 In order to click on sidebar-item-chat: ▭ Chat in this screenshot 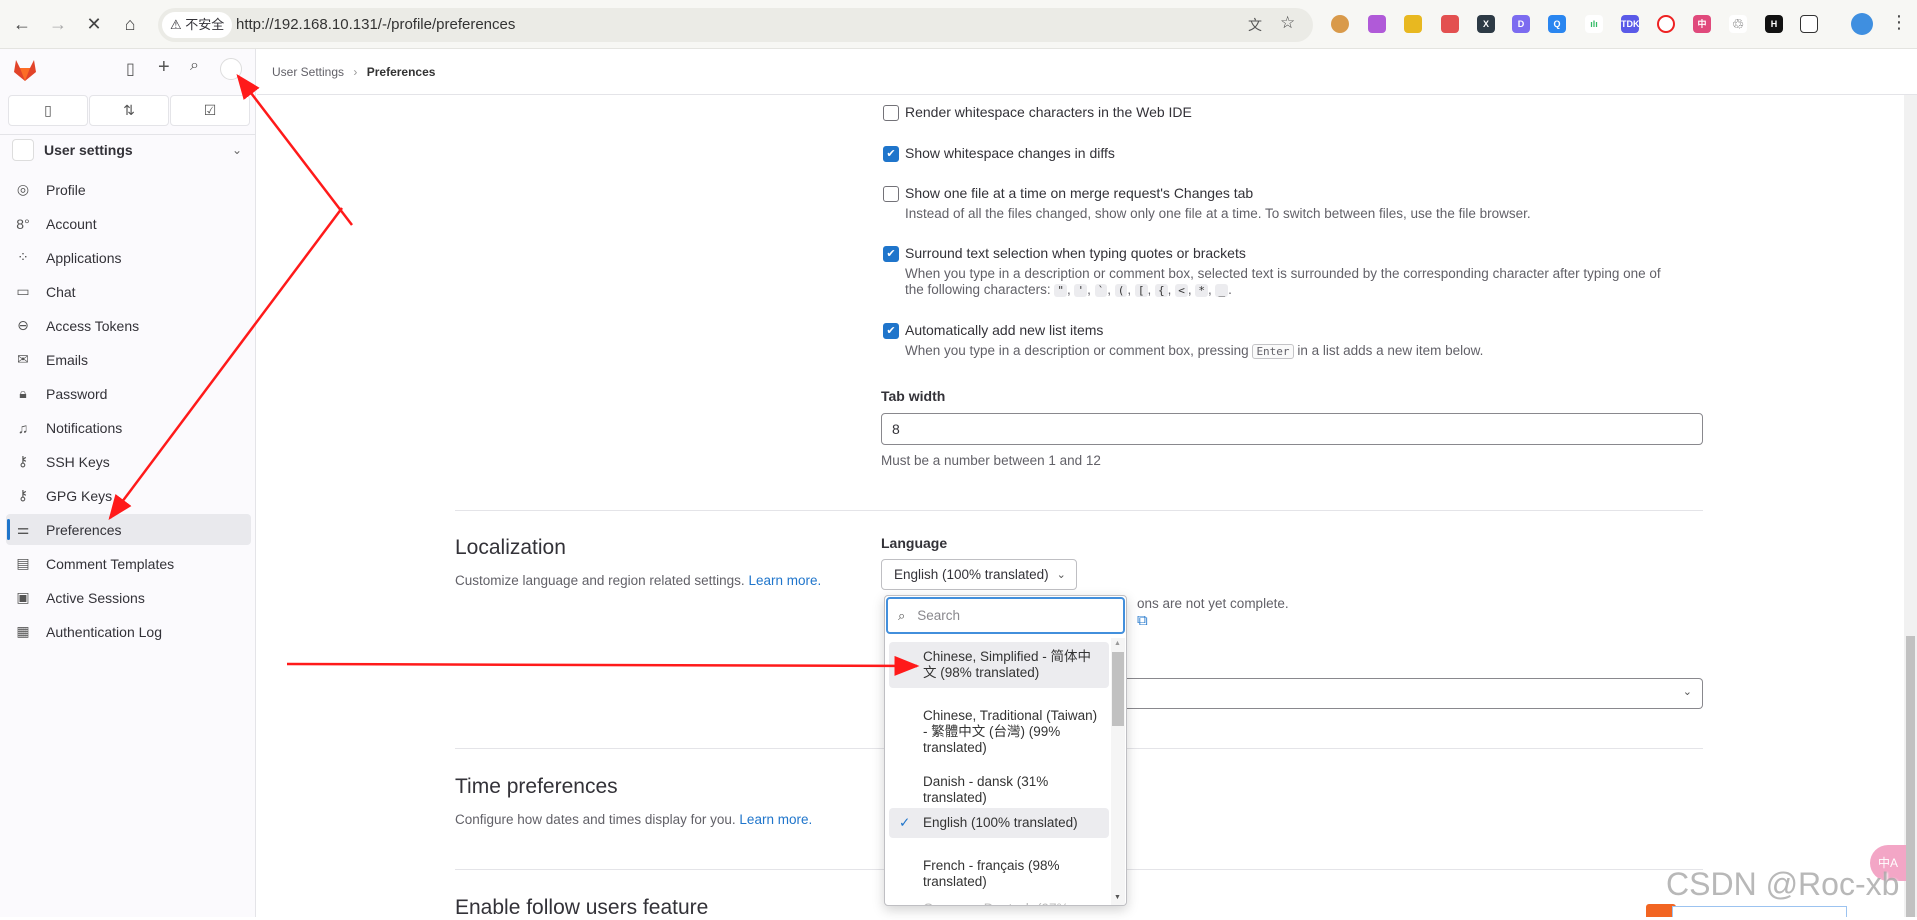, I will do `click(128, 291)`.